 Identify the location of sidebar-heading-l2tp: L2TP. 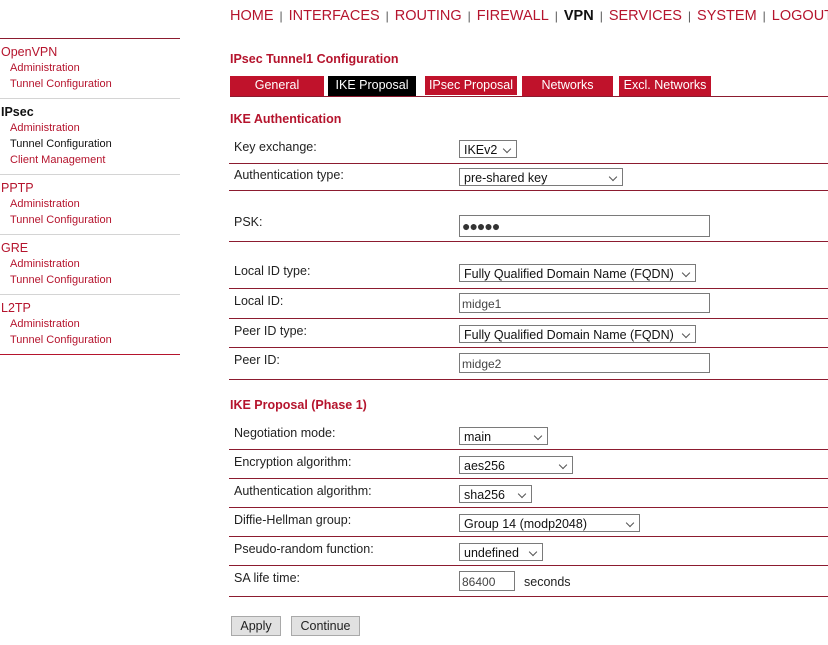
(90, 308).